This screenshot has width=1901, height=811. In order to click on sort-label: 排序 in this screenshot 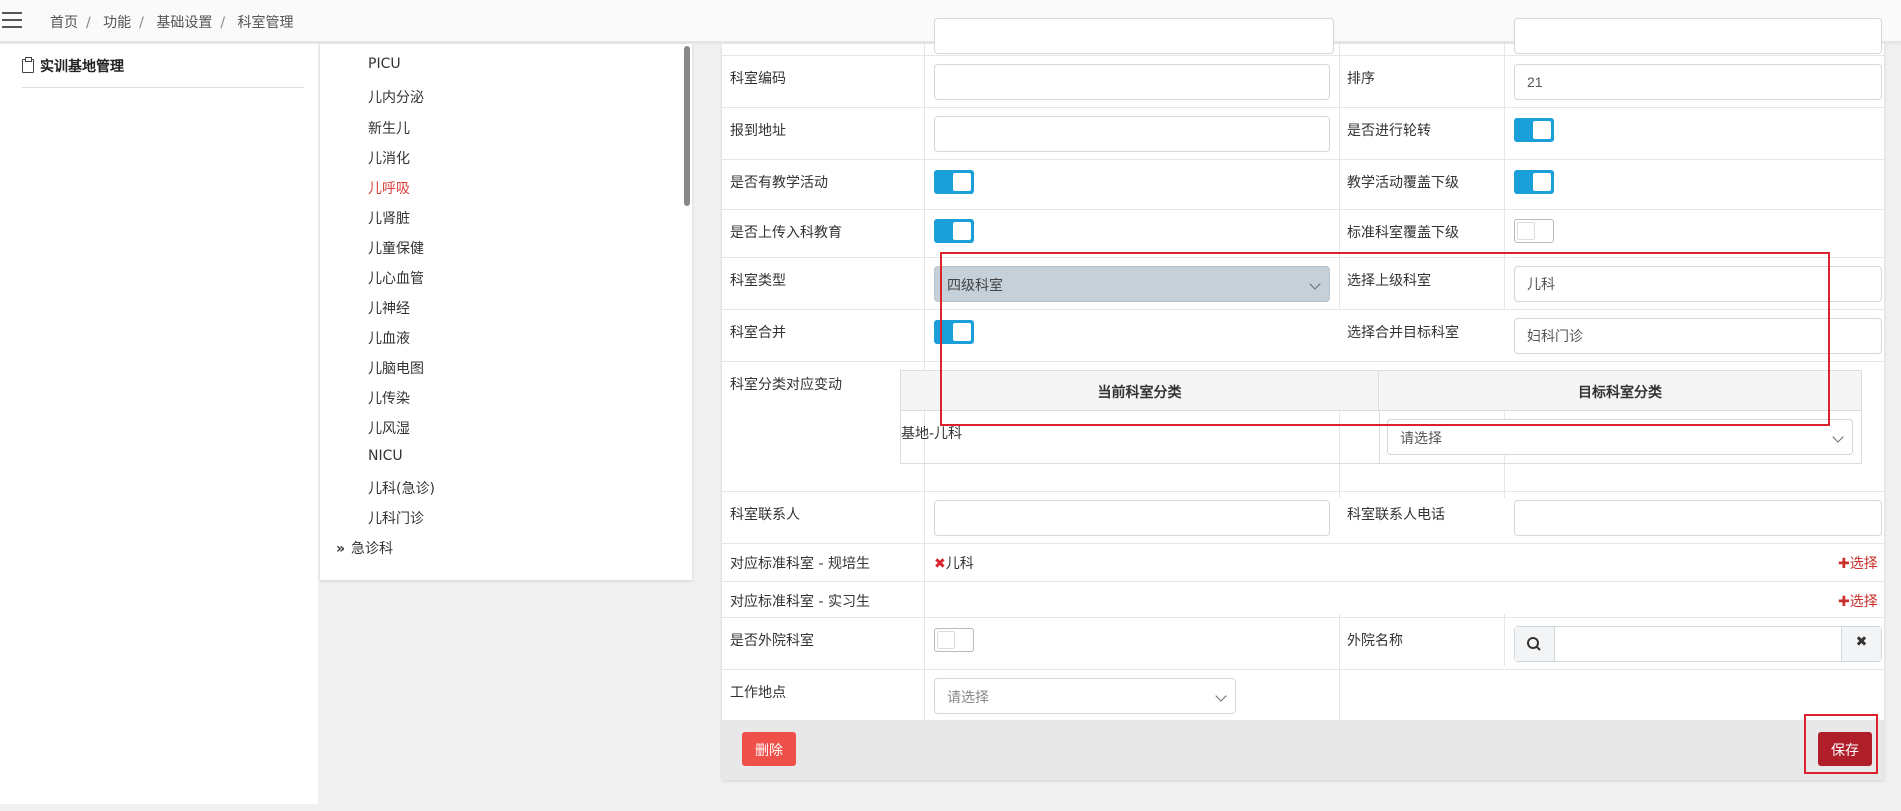, I will do `click(1361, 79)`.